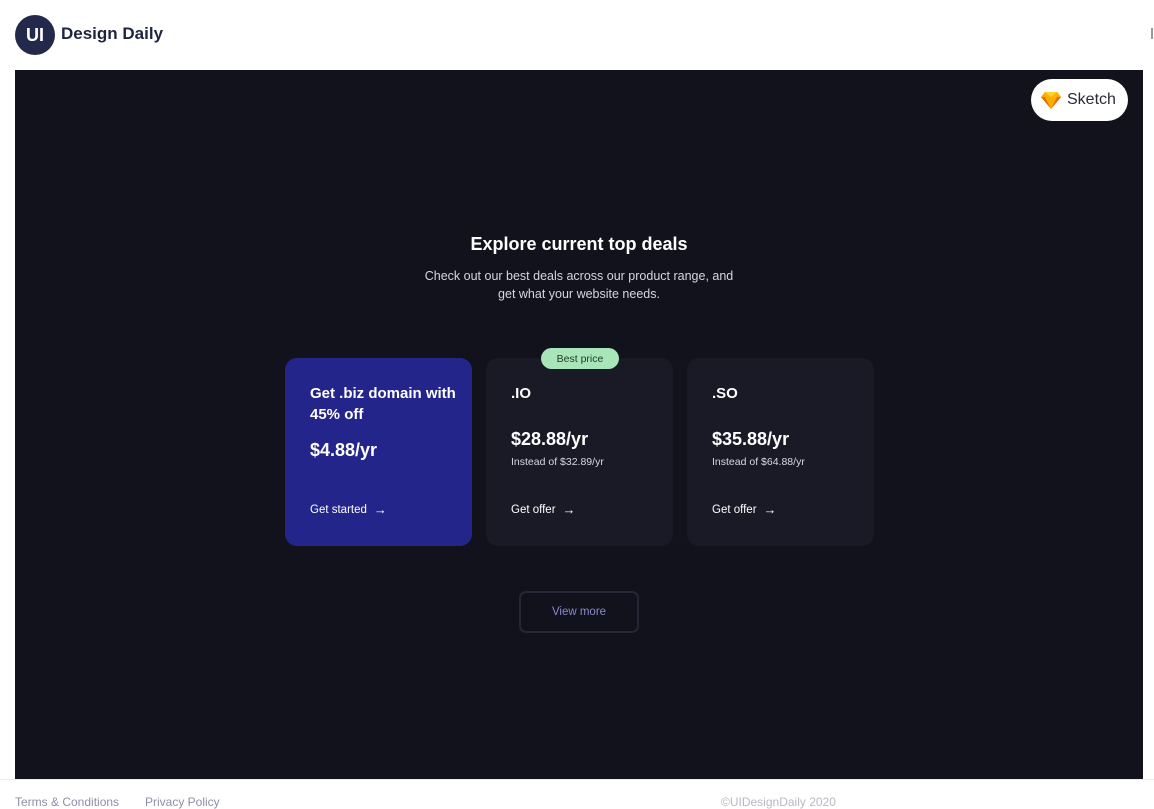  I want to click on sketch-button-label: Sketch, so click(1091, 99).